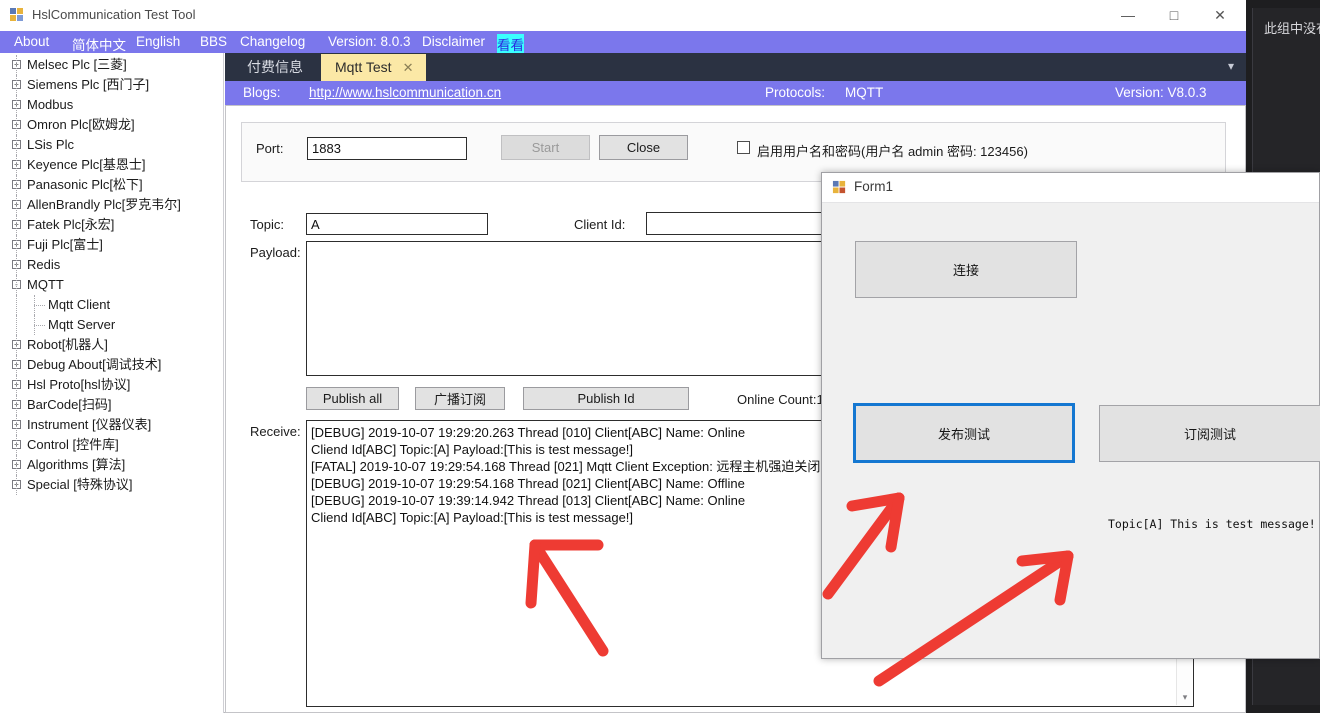 This screenshot has height=713, width=1320. I want to click on sidebar-item-label: Algorithms [算法], so click(76, 464).